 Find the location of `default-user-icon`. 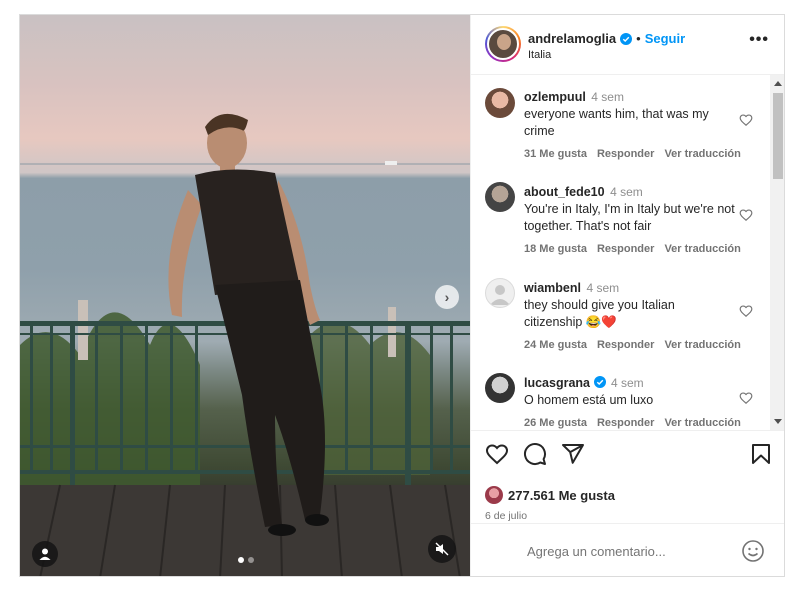

default-user-icon is located at coordinates (500, 295).